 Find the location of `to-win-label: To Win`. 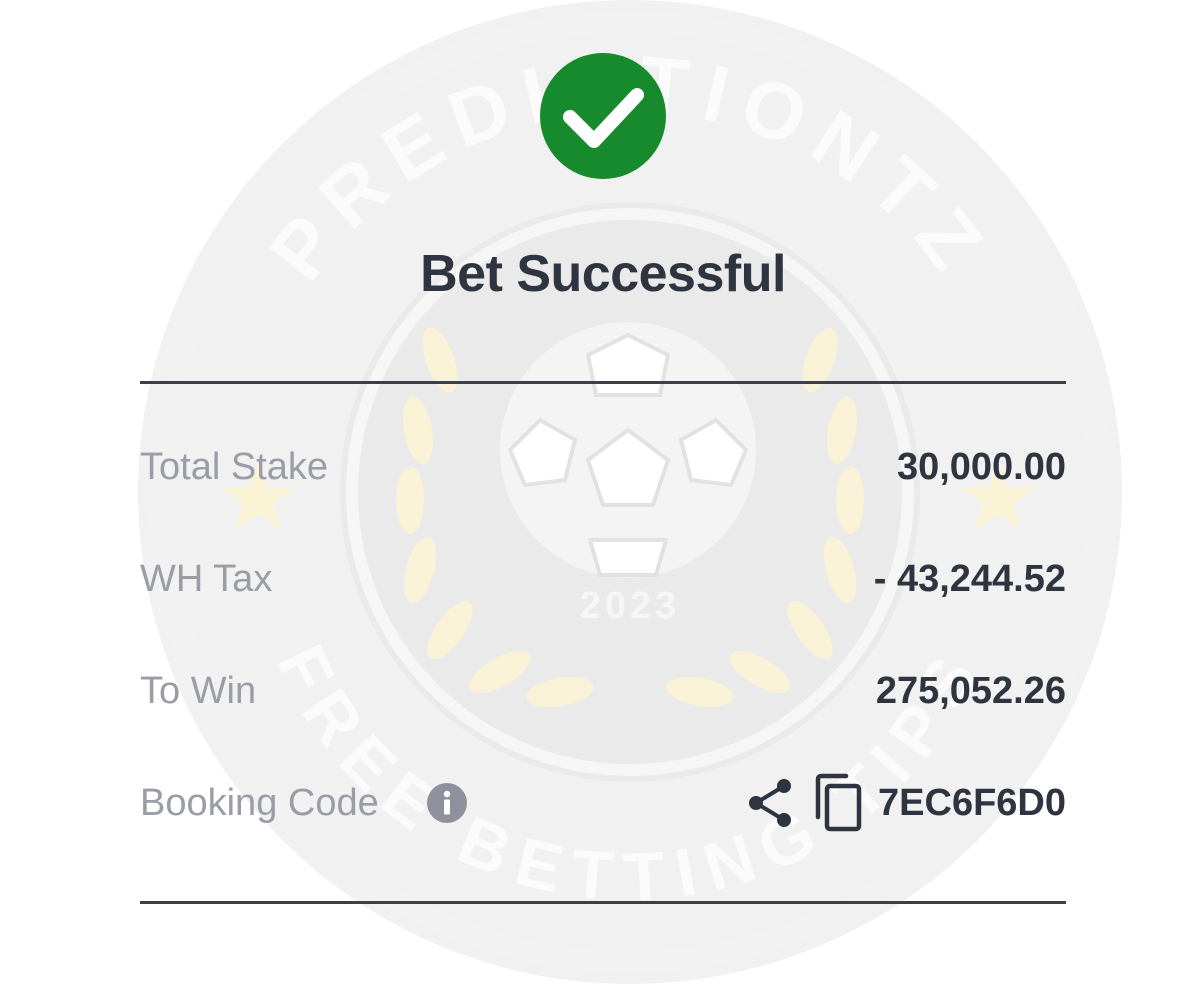

to-win-label: To Win is located at coordinates (198, 691).